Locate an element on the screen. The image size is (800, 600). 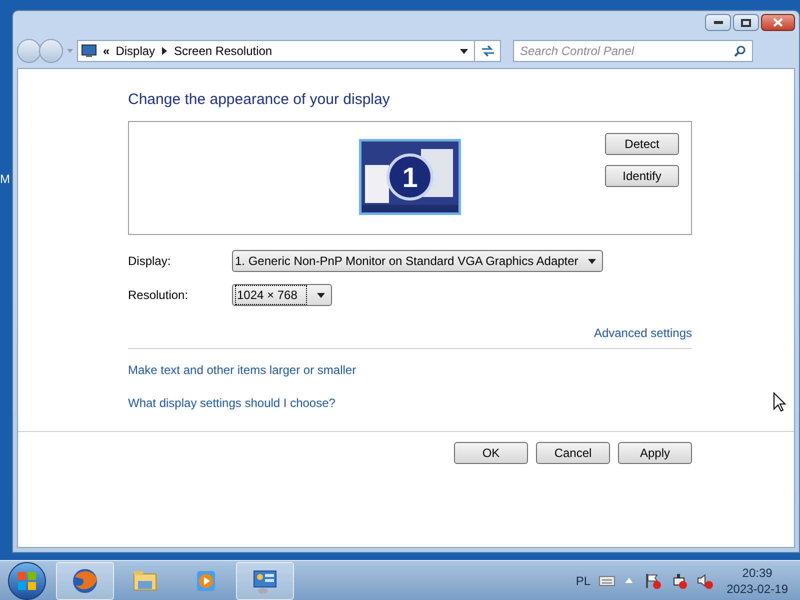
windows-logo-icon is located at coordinates (27, 581).